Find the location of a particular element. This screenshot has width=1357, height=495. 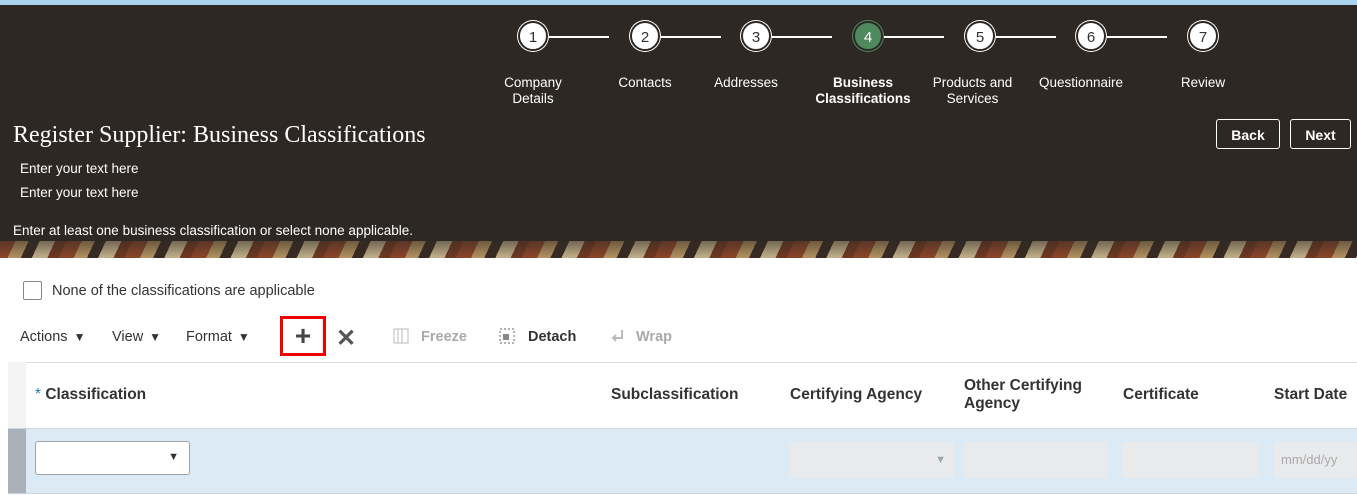

train-step-label-1: Company Details is located at coordinates (533, 91).